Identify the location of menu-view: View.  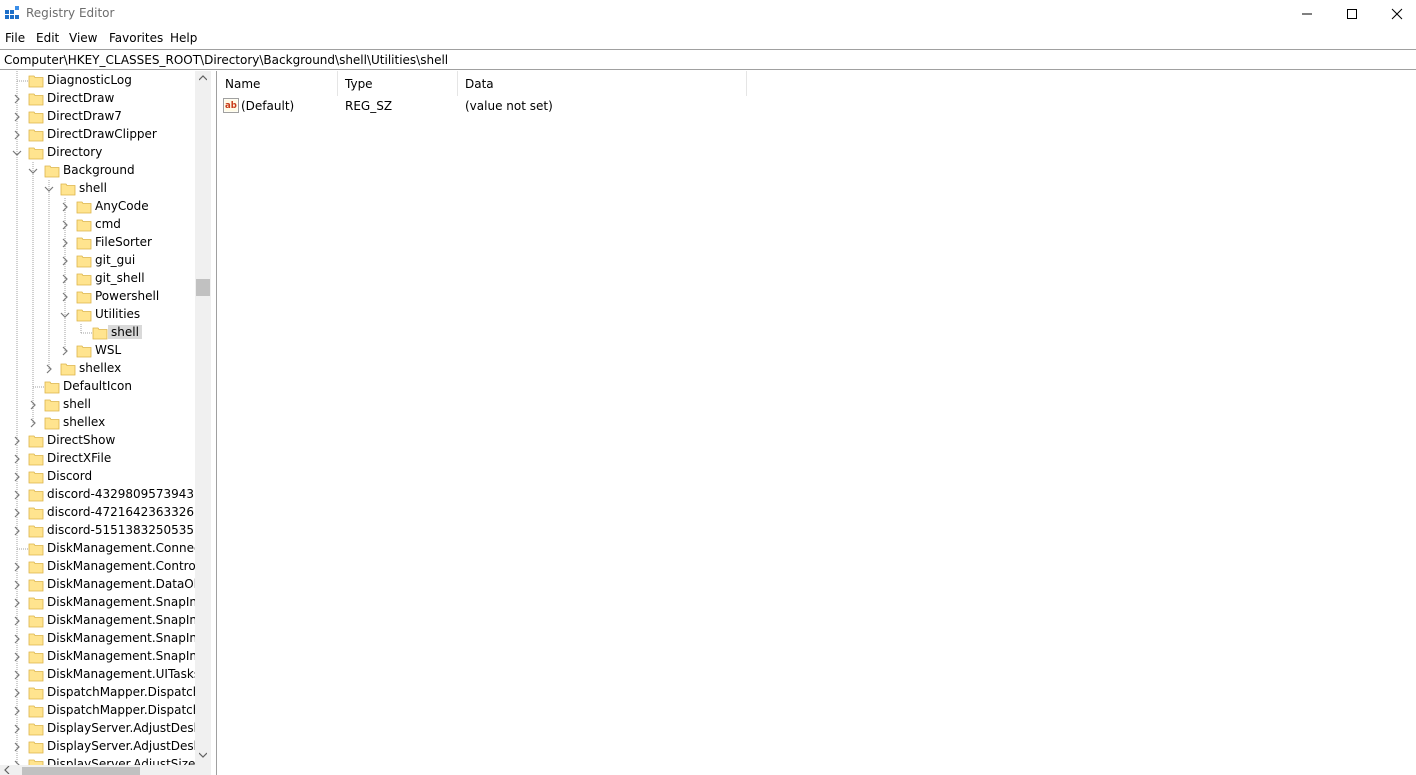
(83, 38).